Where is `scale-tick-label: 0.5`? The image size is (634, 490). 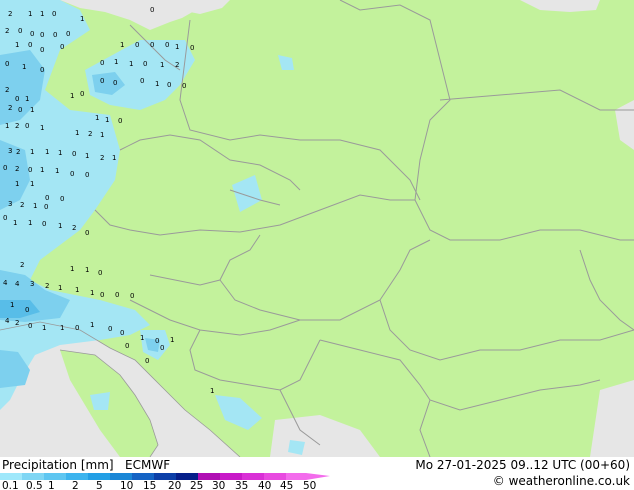
scale-tick-label: 0.5 is located at coordinates (34, 485).